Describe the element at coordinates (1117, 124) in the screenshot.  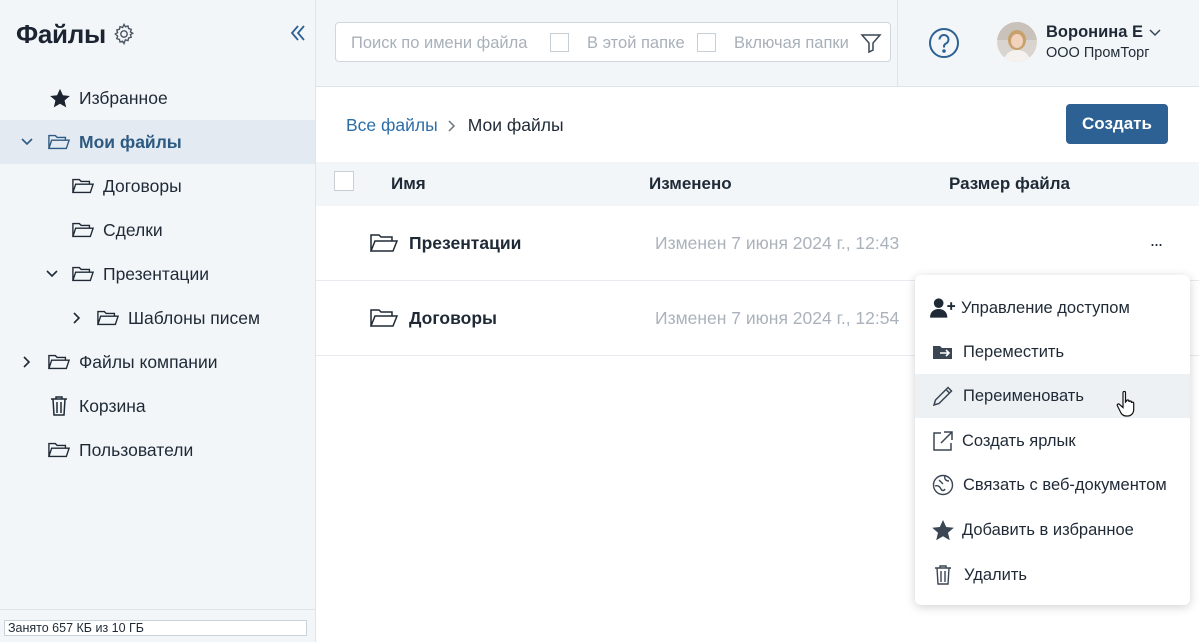
I see `create-button: Создать` at that location.